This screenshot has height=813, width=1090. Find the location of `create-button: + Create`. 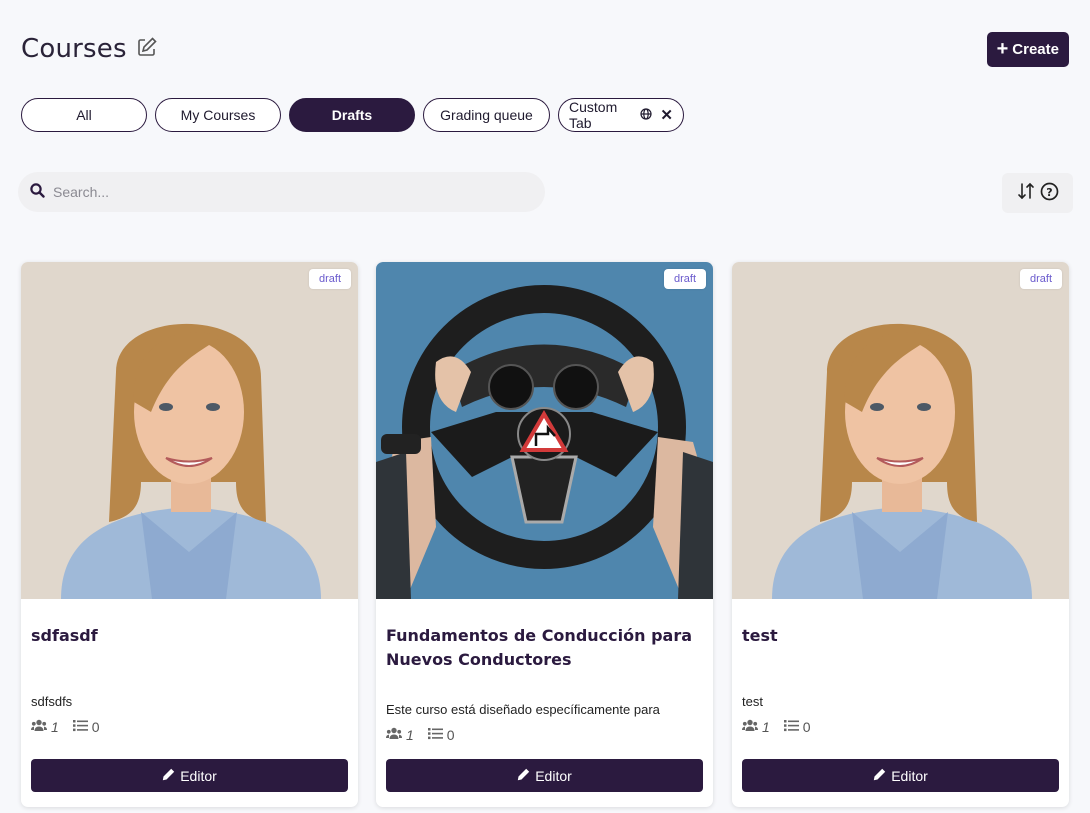

create-button: + Create is located at coordinates (1027, 49).